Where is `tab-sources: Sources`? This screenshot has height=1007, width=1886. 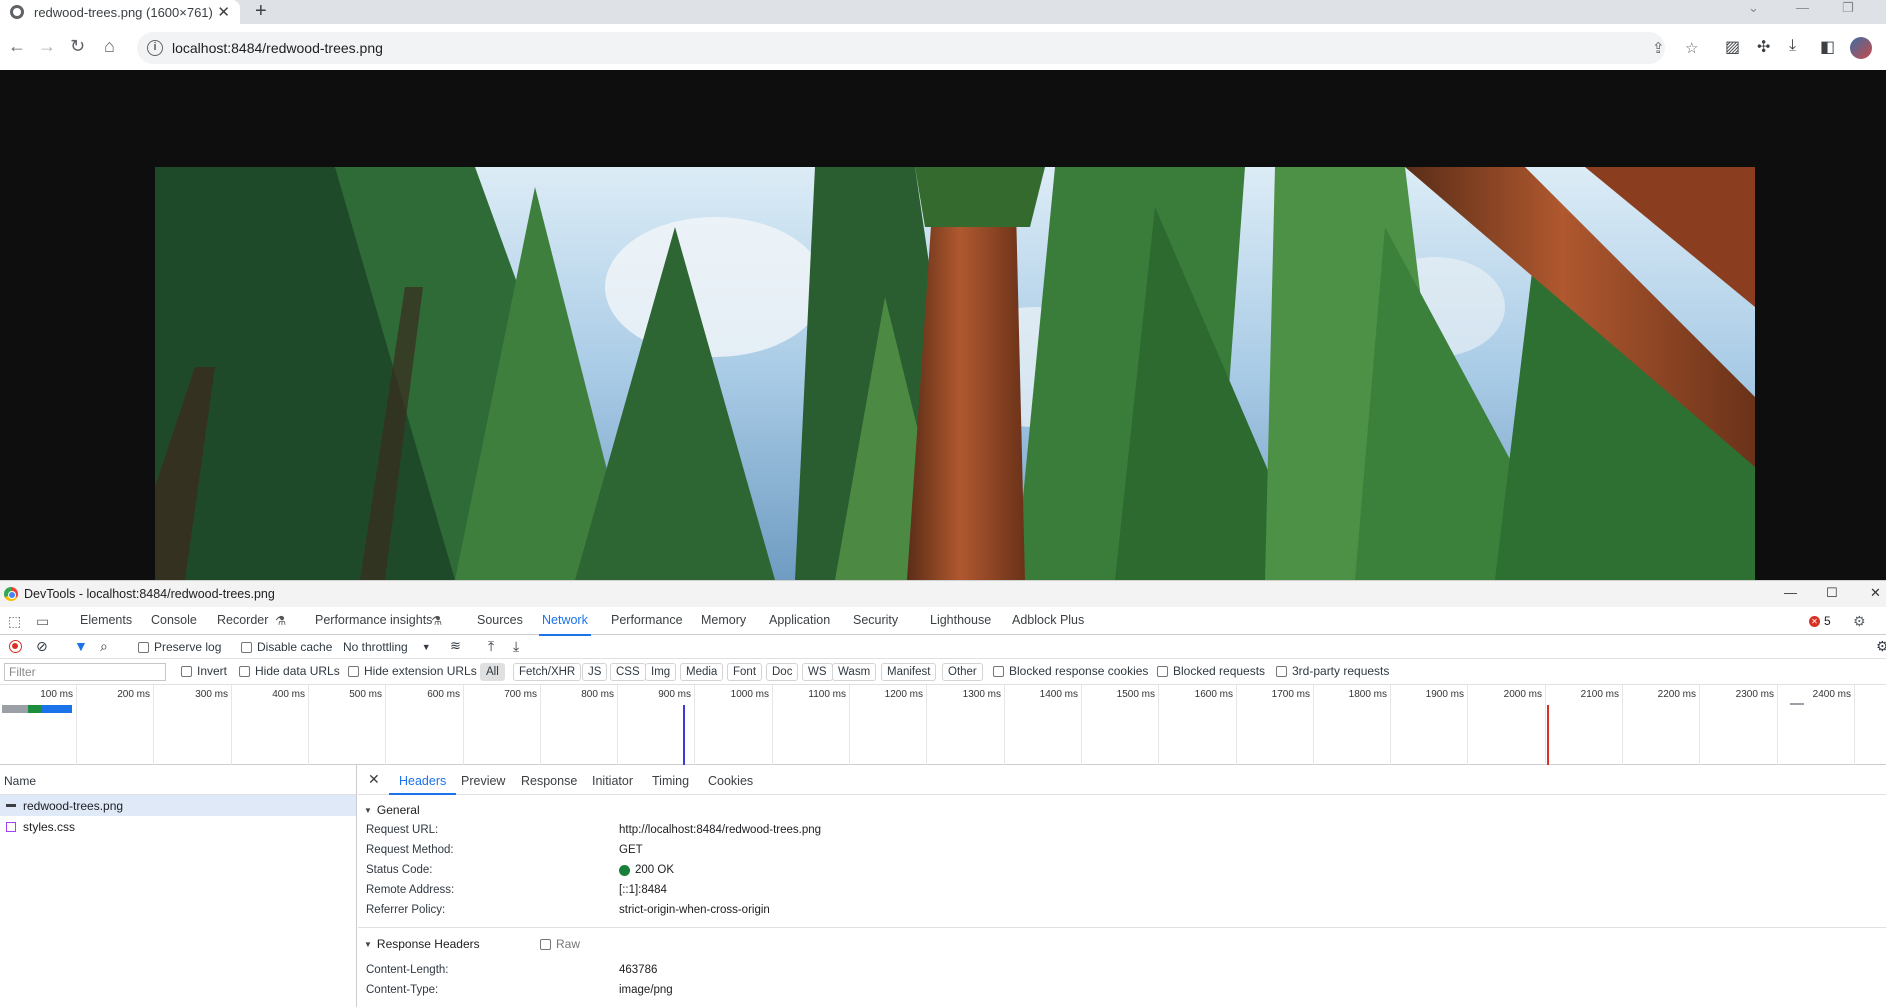
tab-sources: Sources is located at coordinates (500, 620).